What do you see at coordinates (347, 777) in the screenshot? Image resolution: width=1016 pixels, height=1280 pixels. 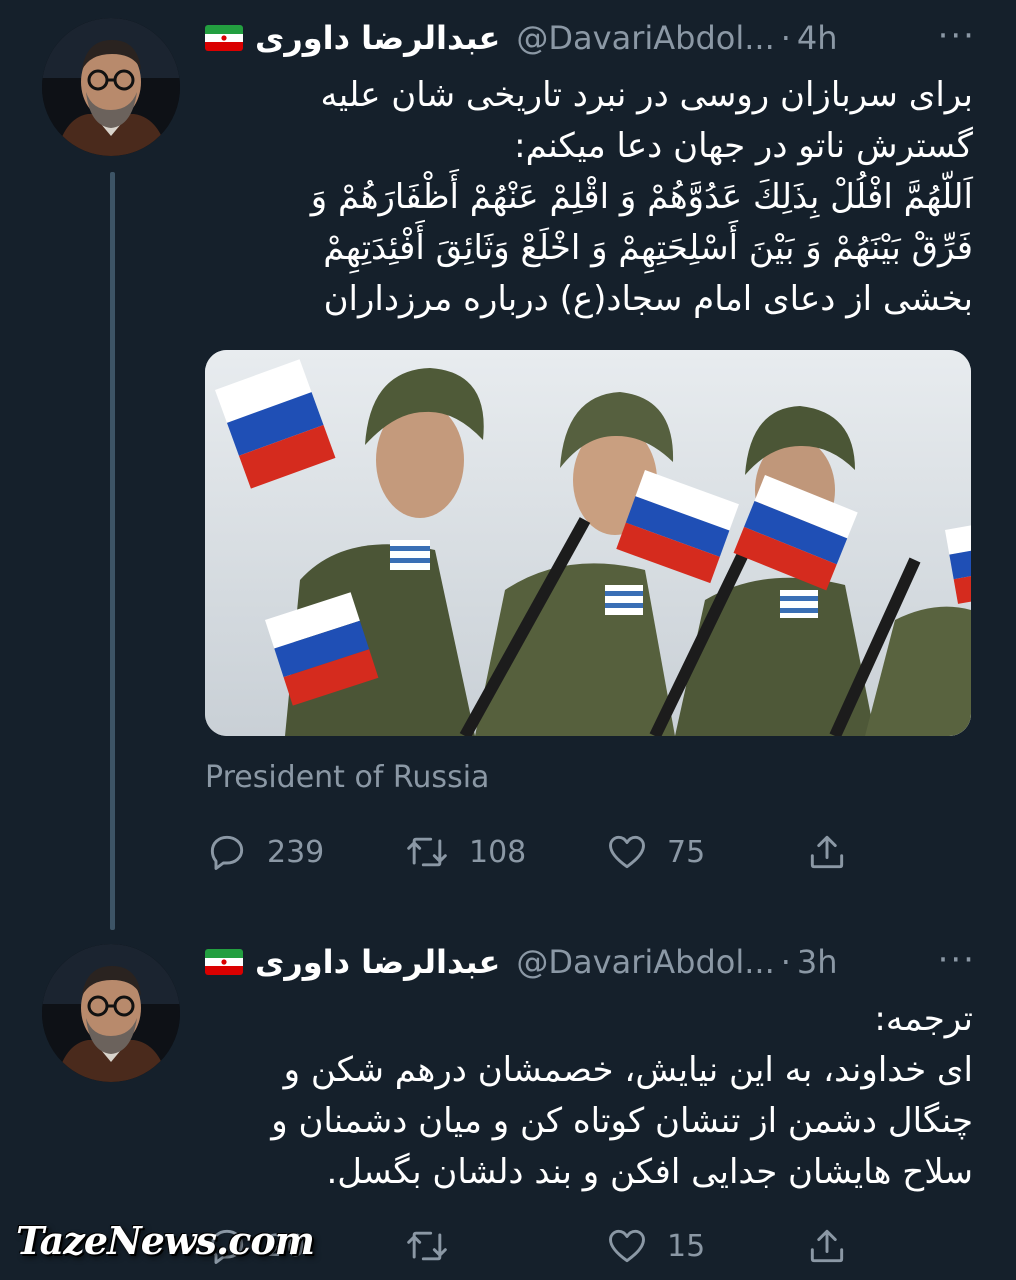 I see `media-source-caption: President of Russia` at bounding box center [347, 777].